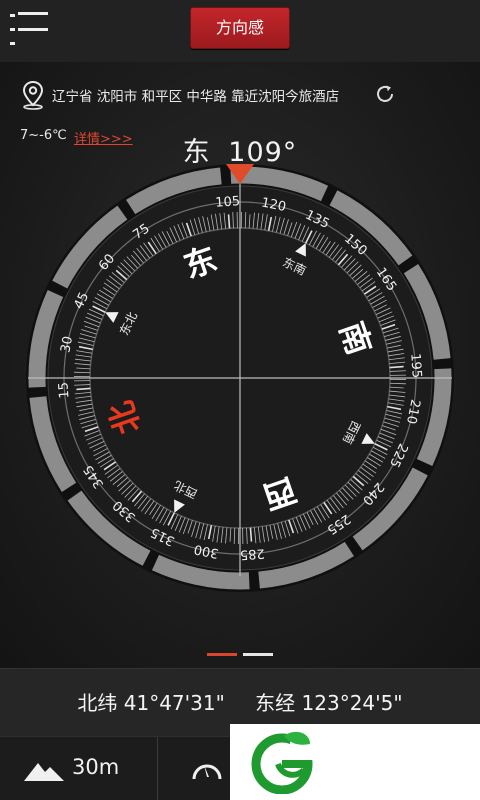  Describe the element at coordinates (196, 97) in the screenshot. I see `location-text: 辽宁省 沈阳市 和平区 中华路 靠近沈阳今旅酒店` at that location.